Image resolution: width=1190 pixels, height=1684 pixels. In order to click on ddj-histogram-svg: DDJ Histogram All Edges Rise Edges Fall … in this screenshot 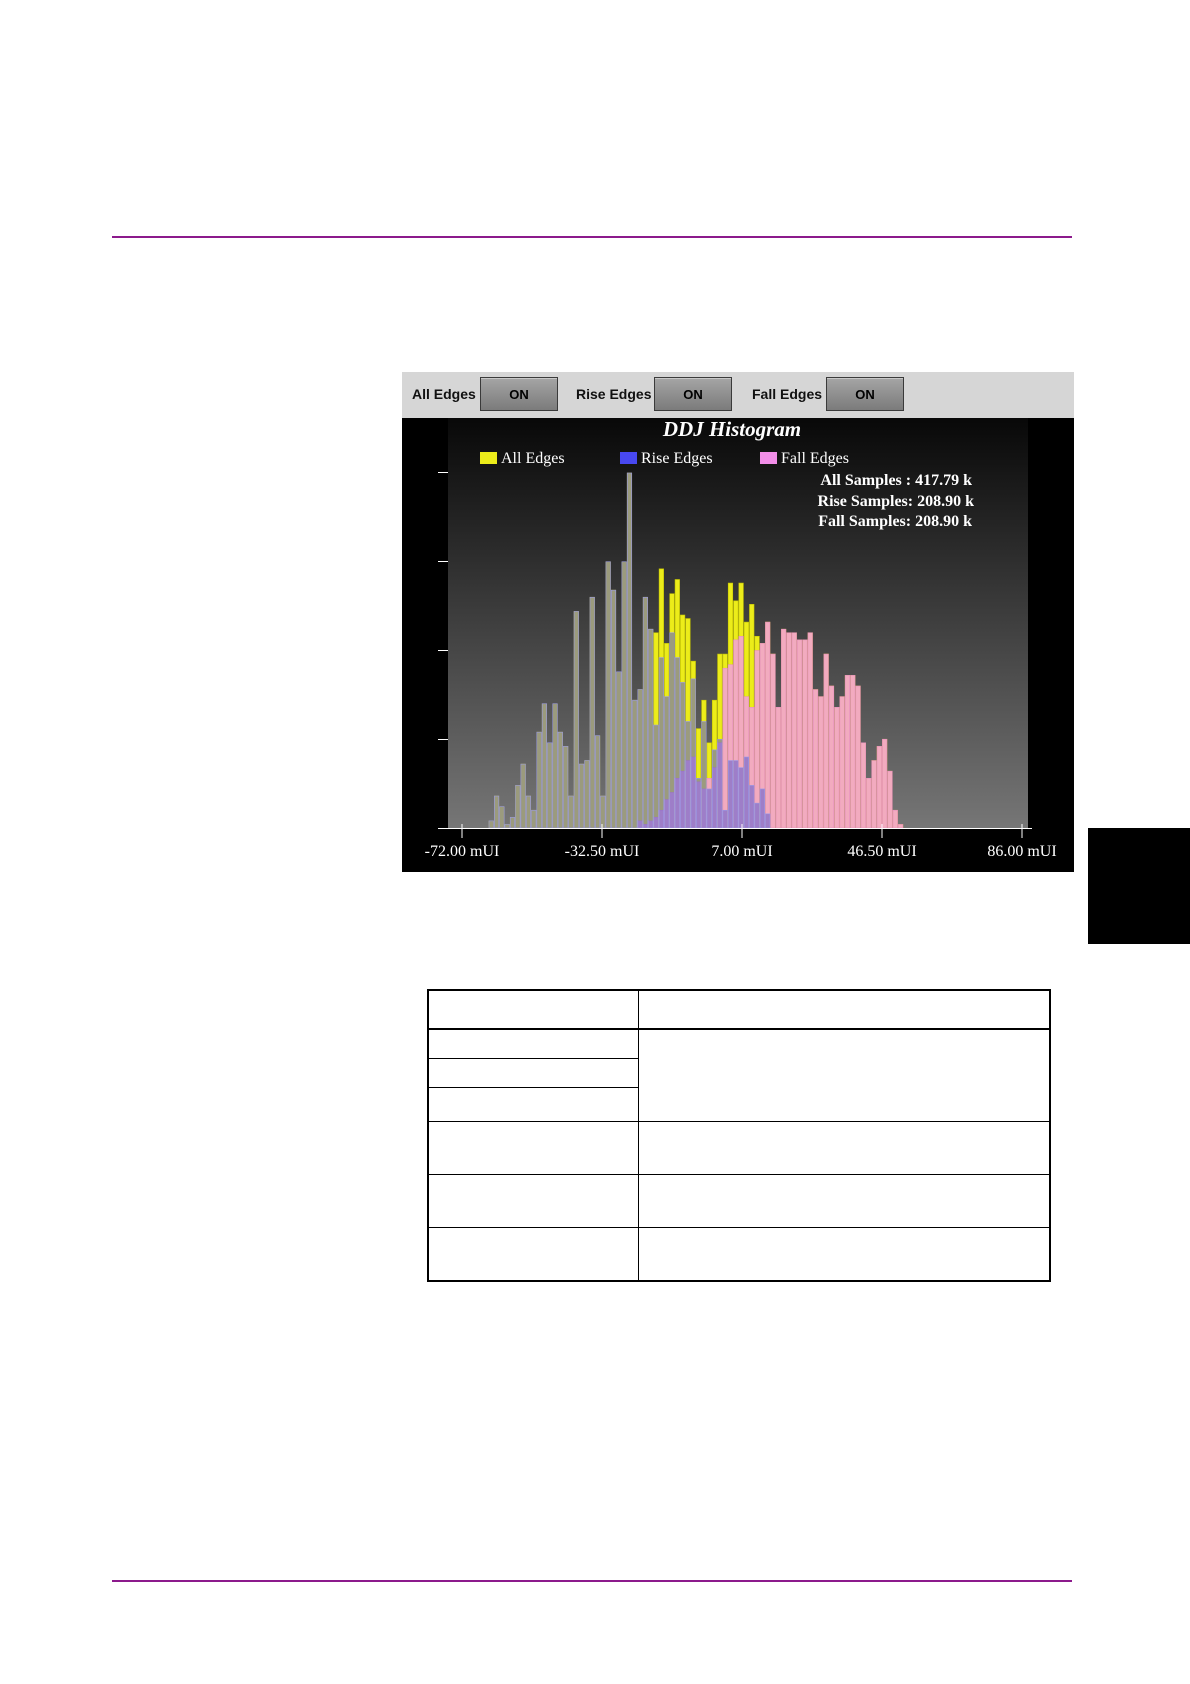, I will do `click(741, 639)`.